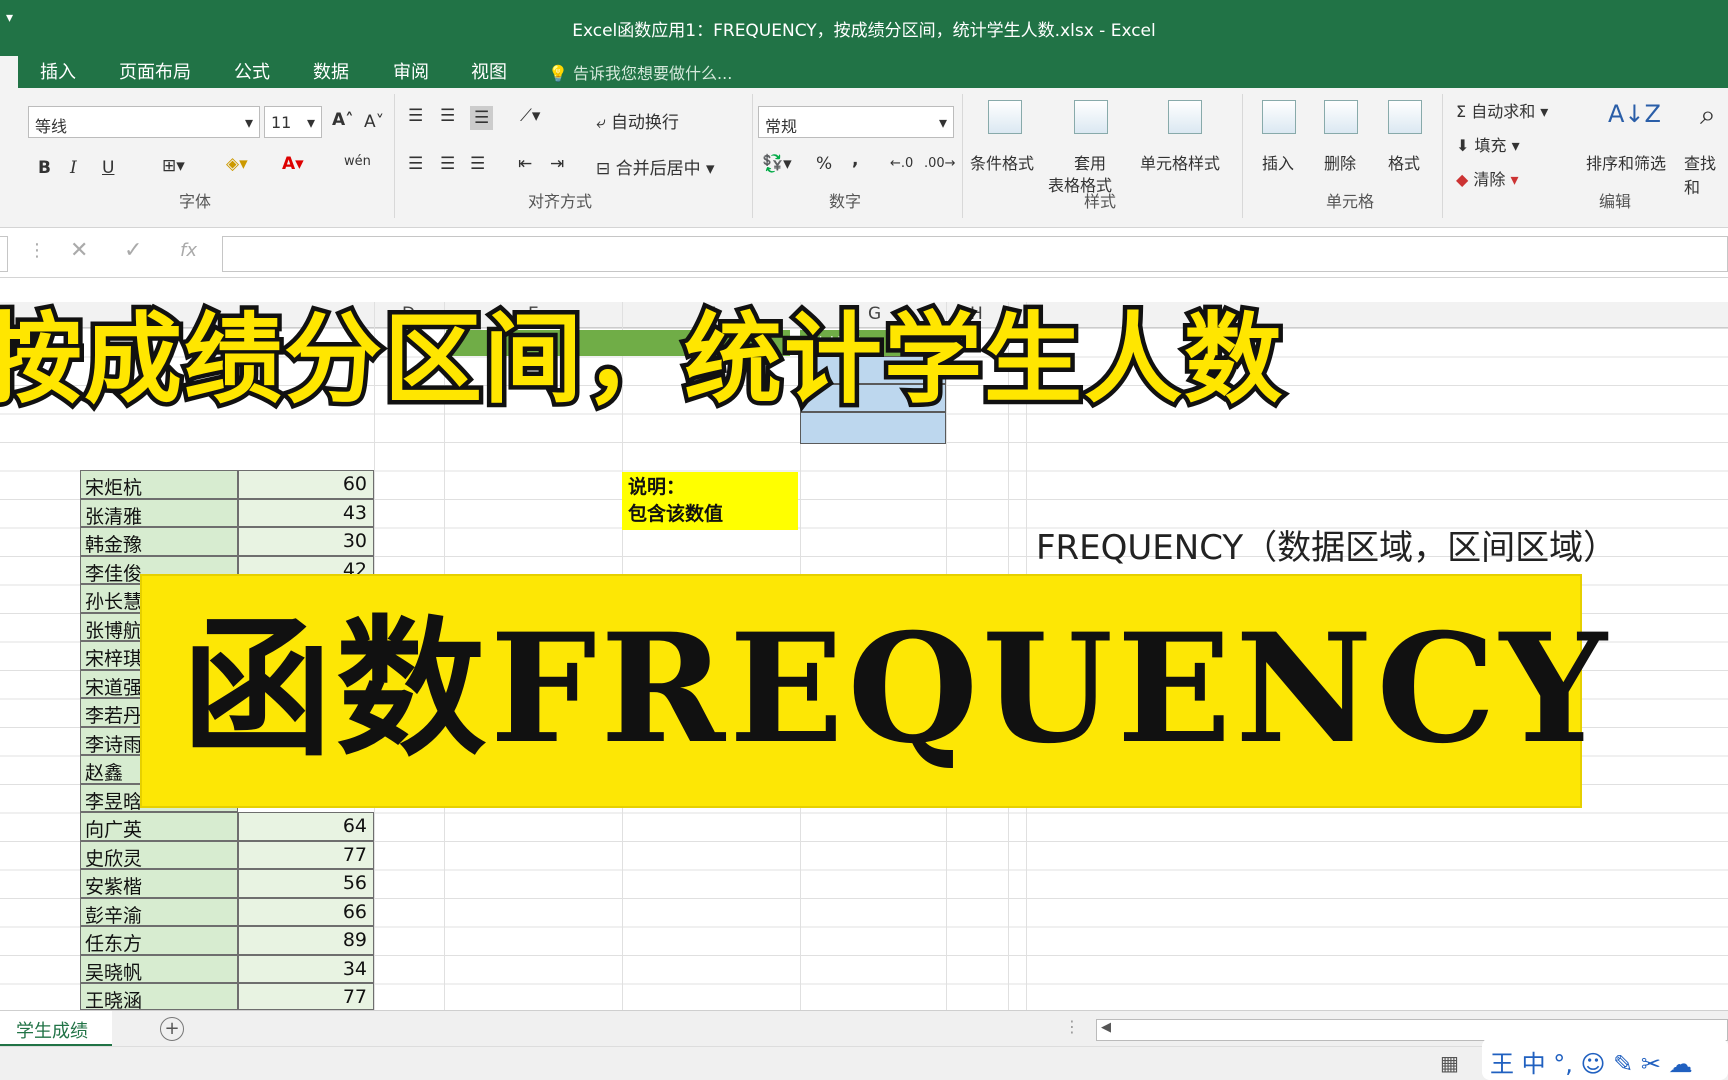 This screenshot has width=1728, height=1080. Describe the element at coordinates (1708, 115) in the screenshot. I see `find-select-icon: ⌕` at that location.